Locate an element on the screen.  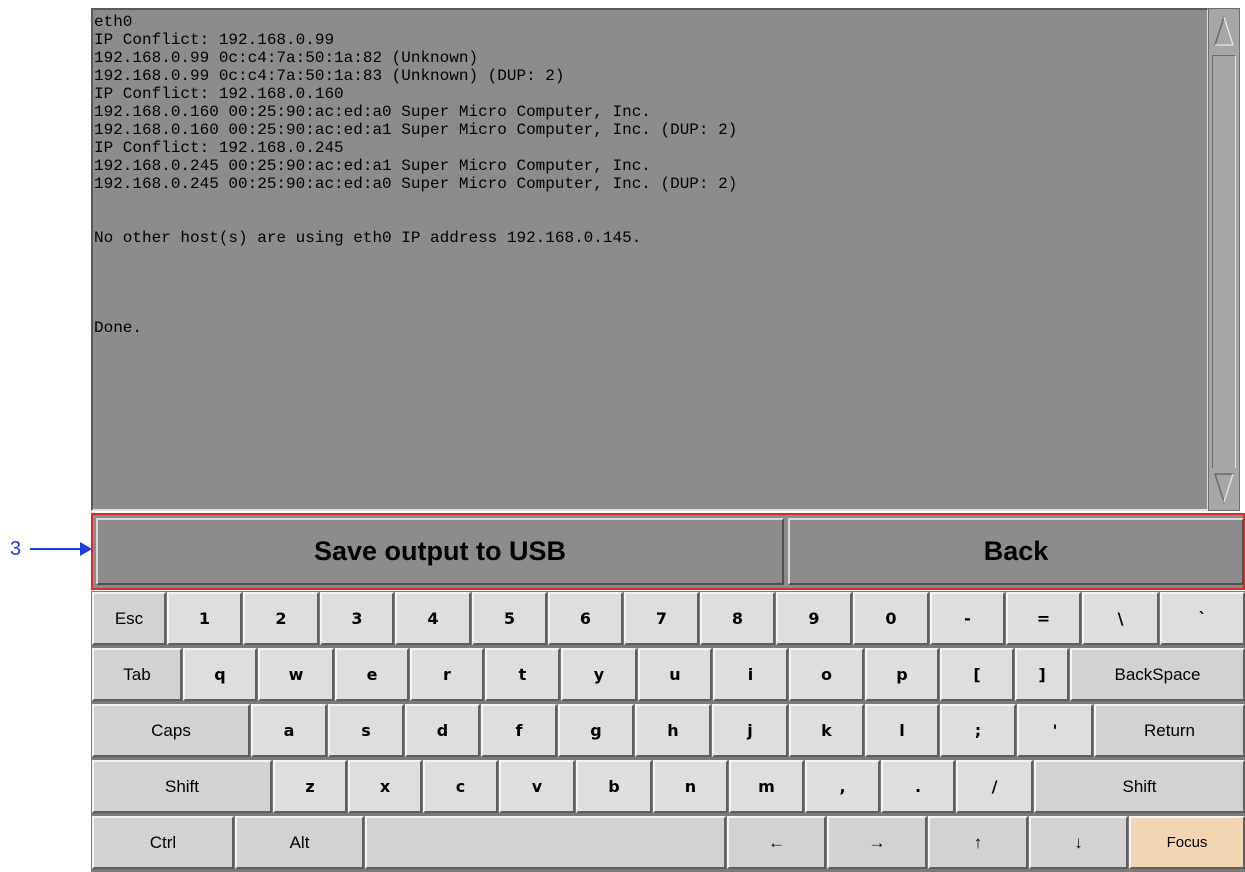
key-right-arrow: → is located at coordinates (877, 842).